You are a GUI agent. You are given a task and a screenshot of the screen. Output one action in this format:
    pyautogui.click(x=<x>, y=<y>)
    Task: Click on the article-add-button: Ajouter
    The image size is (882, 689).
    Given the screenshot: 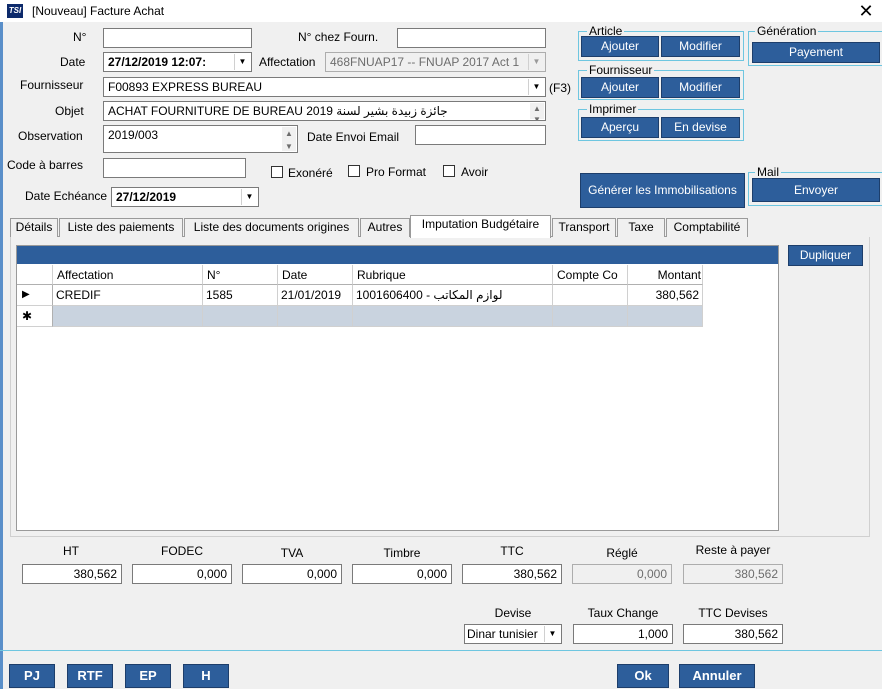 What is the action you would take?
    pyautogui.click(x=620, y=46)
    